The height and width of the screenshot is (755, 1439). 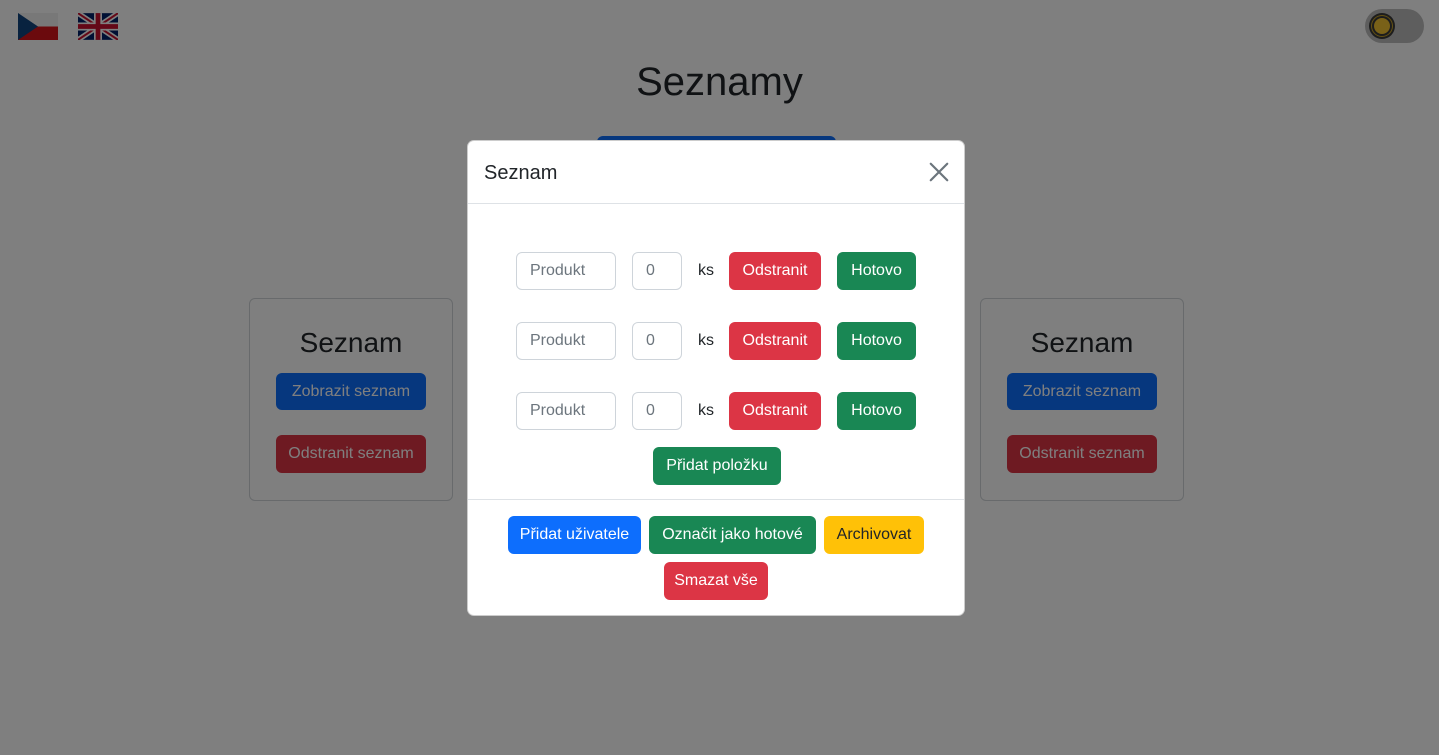 I want to click on close-icon-graphic, so click(x=939, y=172).